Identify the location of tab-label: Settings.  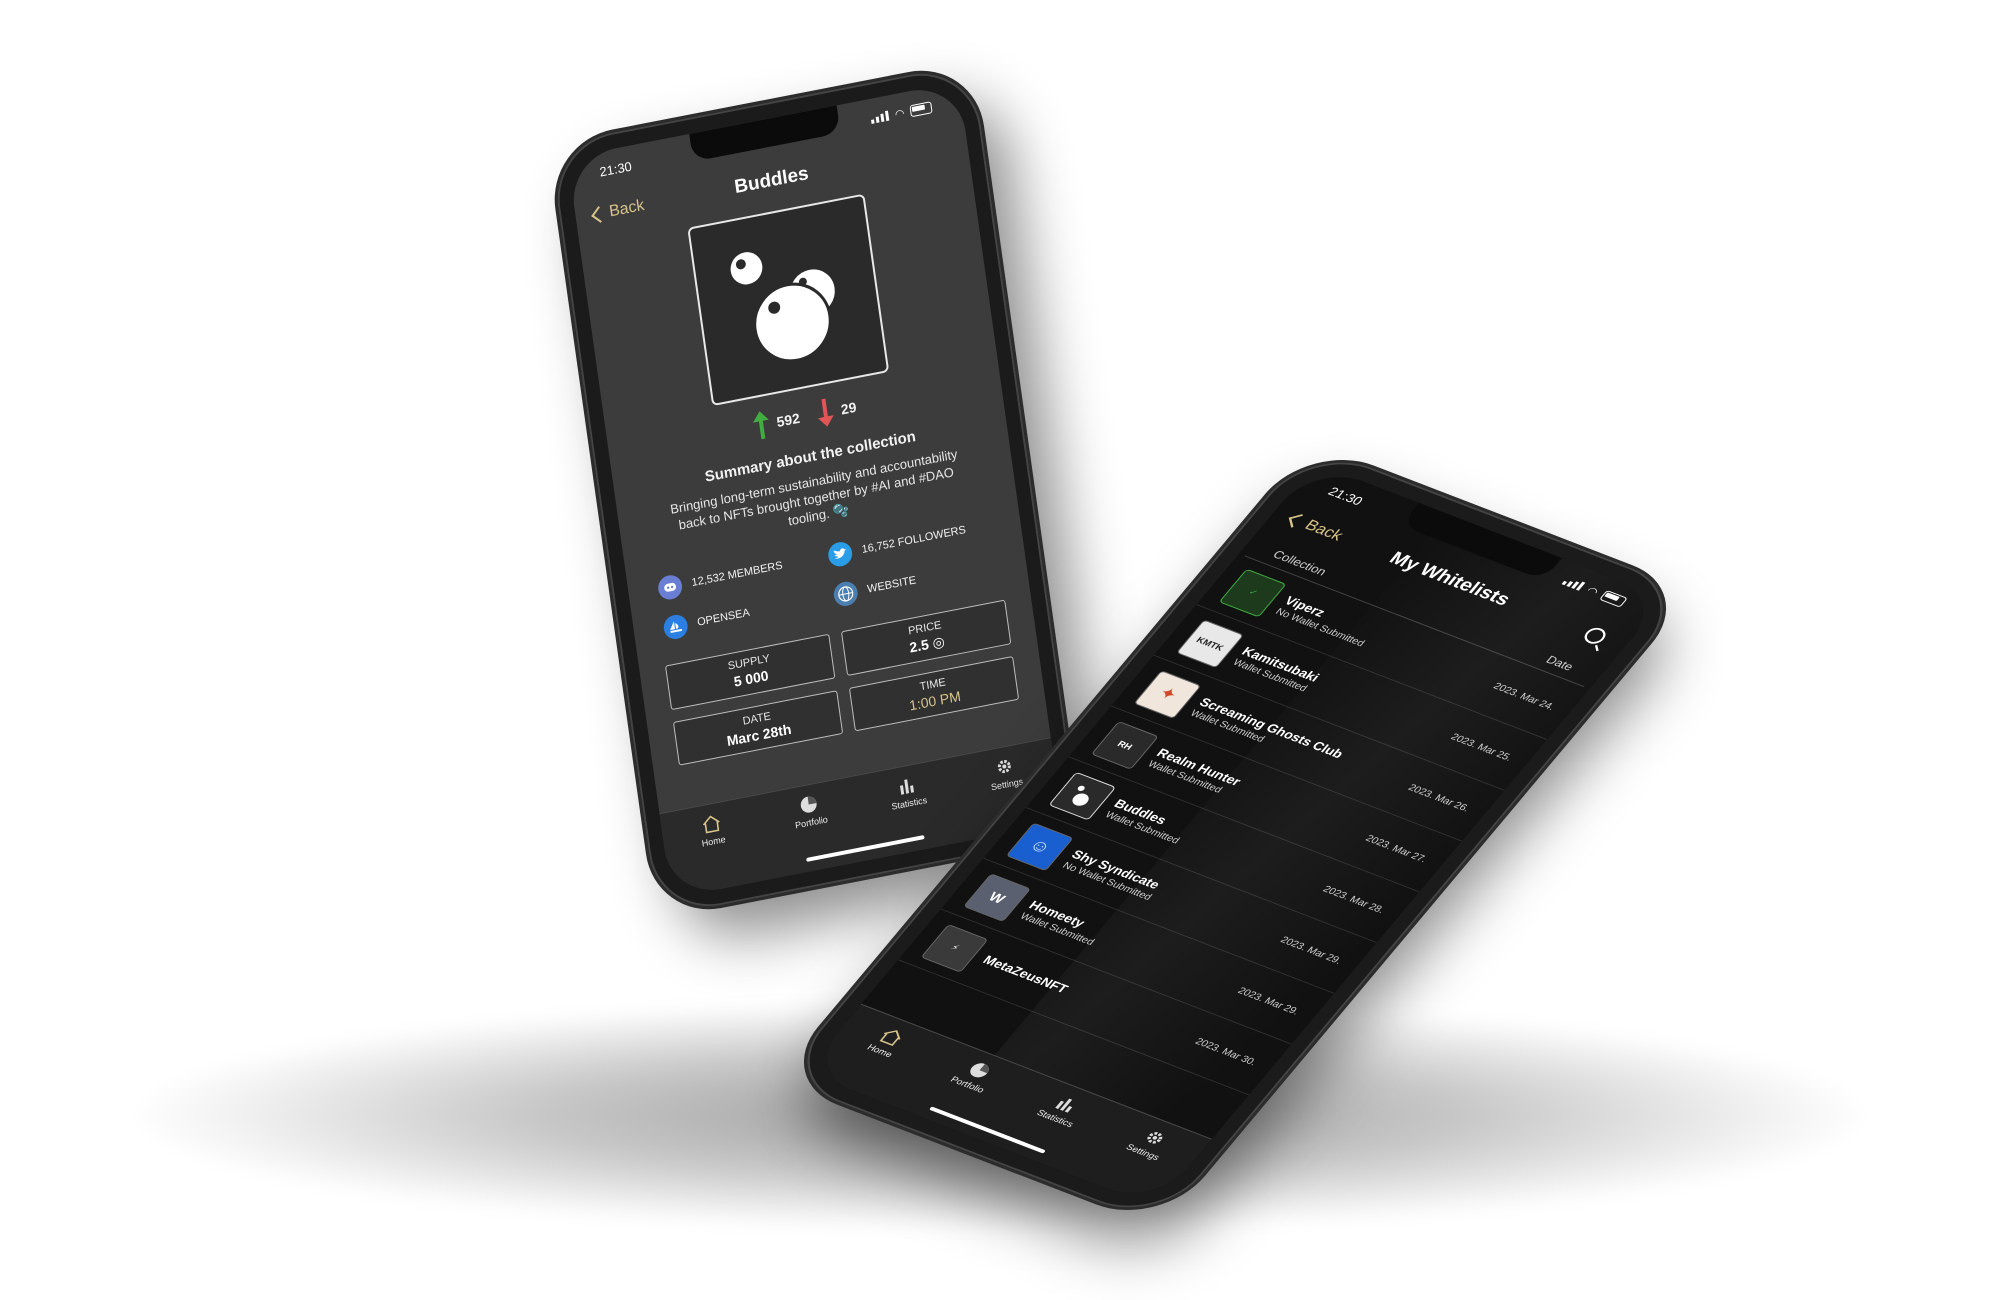
(1007, 784).